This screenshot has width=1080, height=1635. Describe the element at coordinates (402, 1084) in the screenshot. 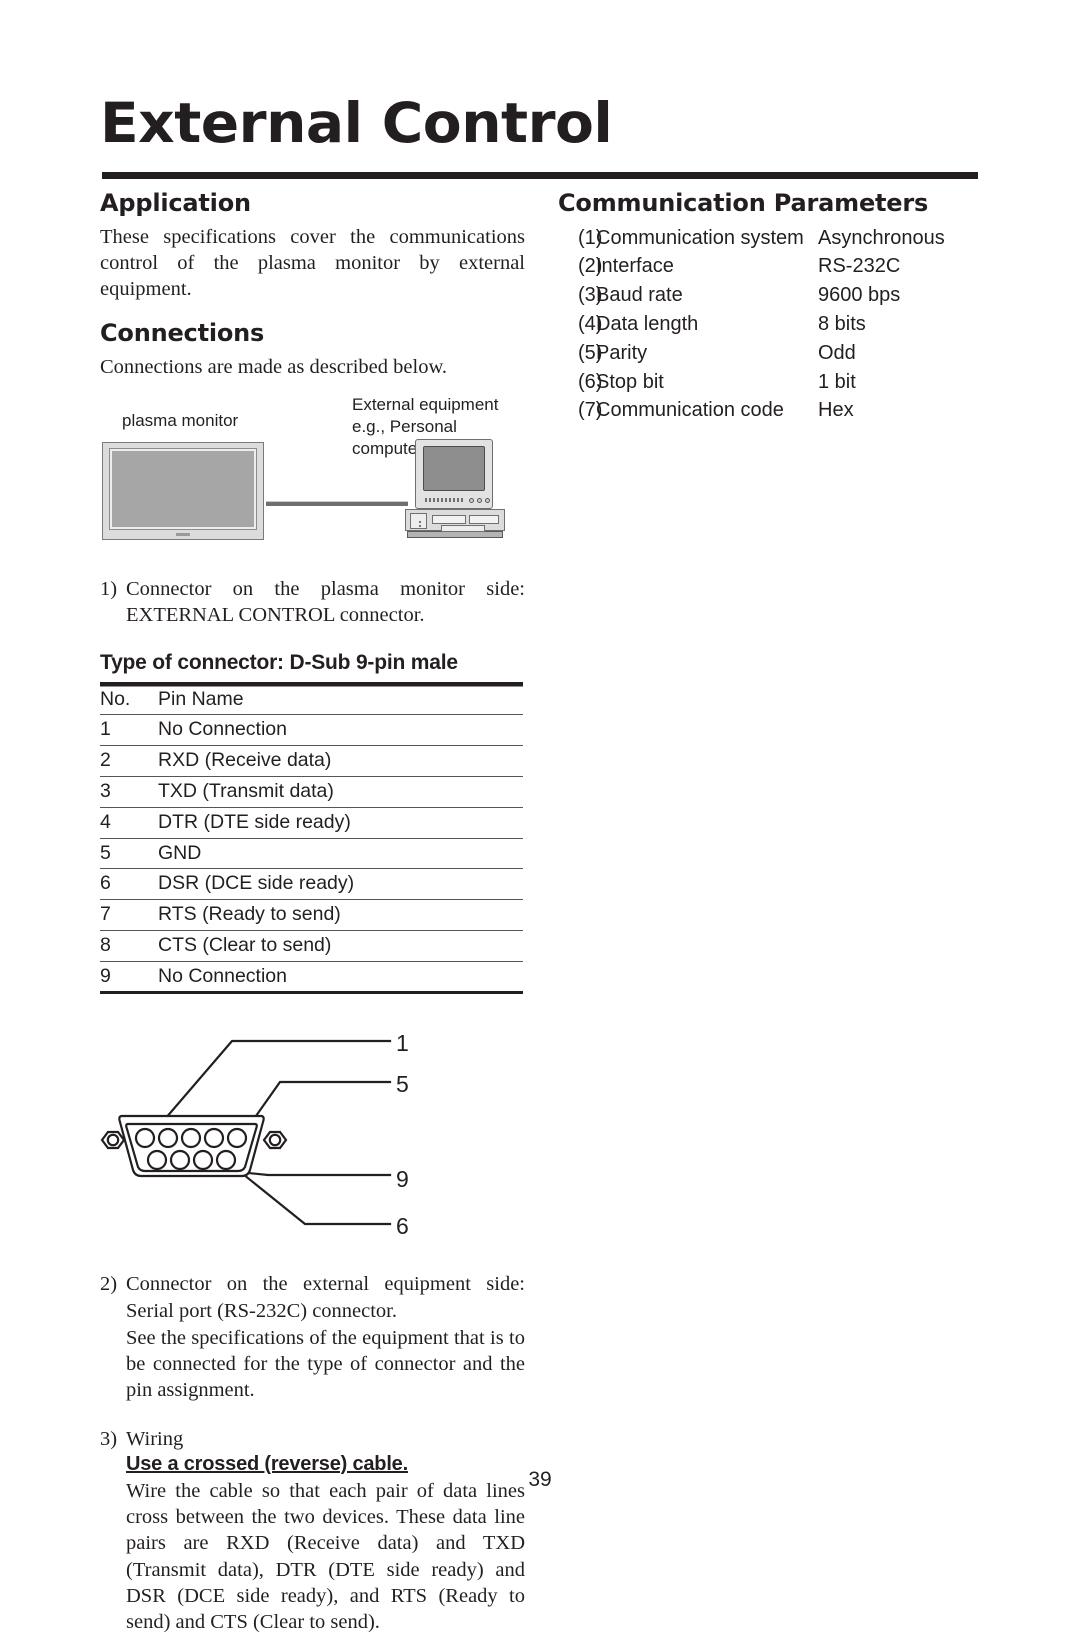

I see `dsub-callout-5: 5` at that location.